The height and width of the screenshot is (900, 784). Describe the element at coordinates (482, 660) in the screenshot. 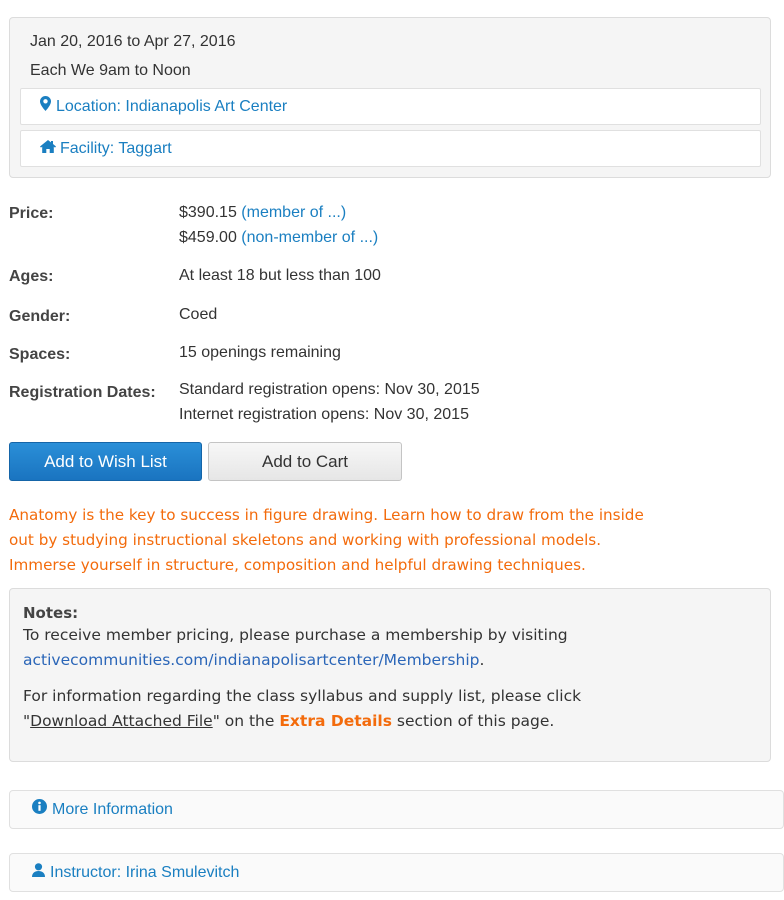

I see `notes-period: .` at that location.